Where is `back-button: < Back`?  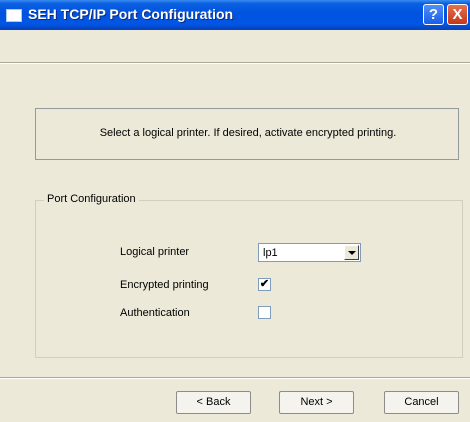 back-button: < Back is located at coordinates (213, 402).